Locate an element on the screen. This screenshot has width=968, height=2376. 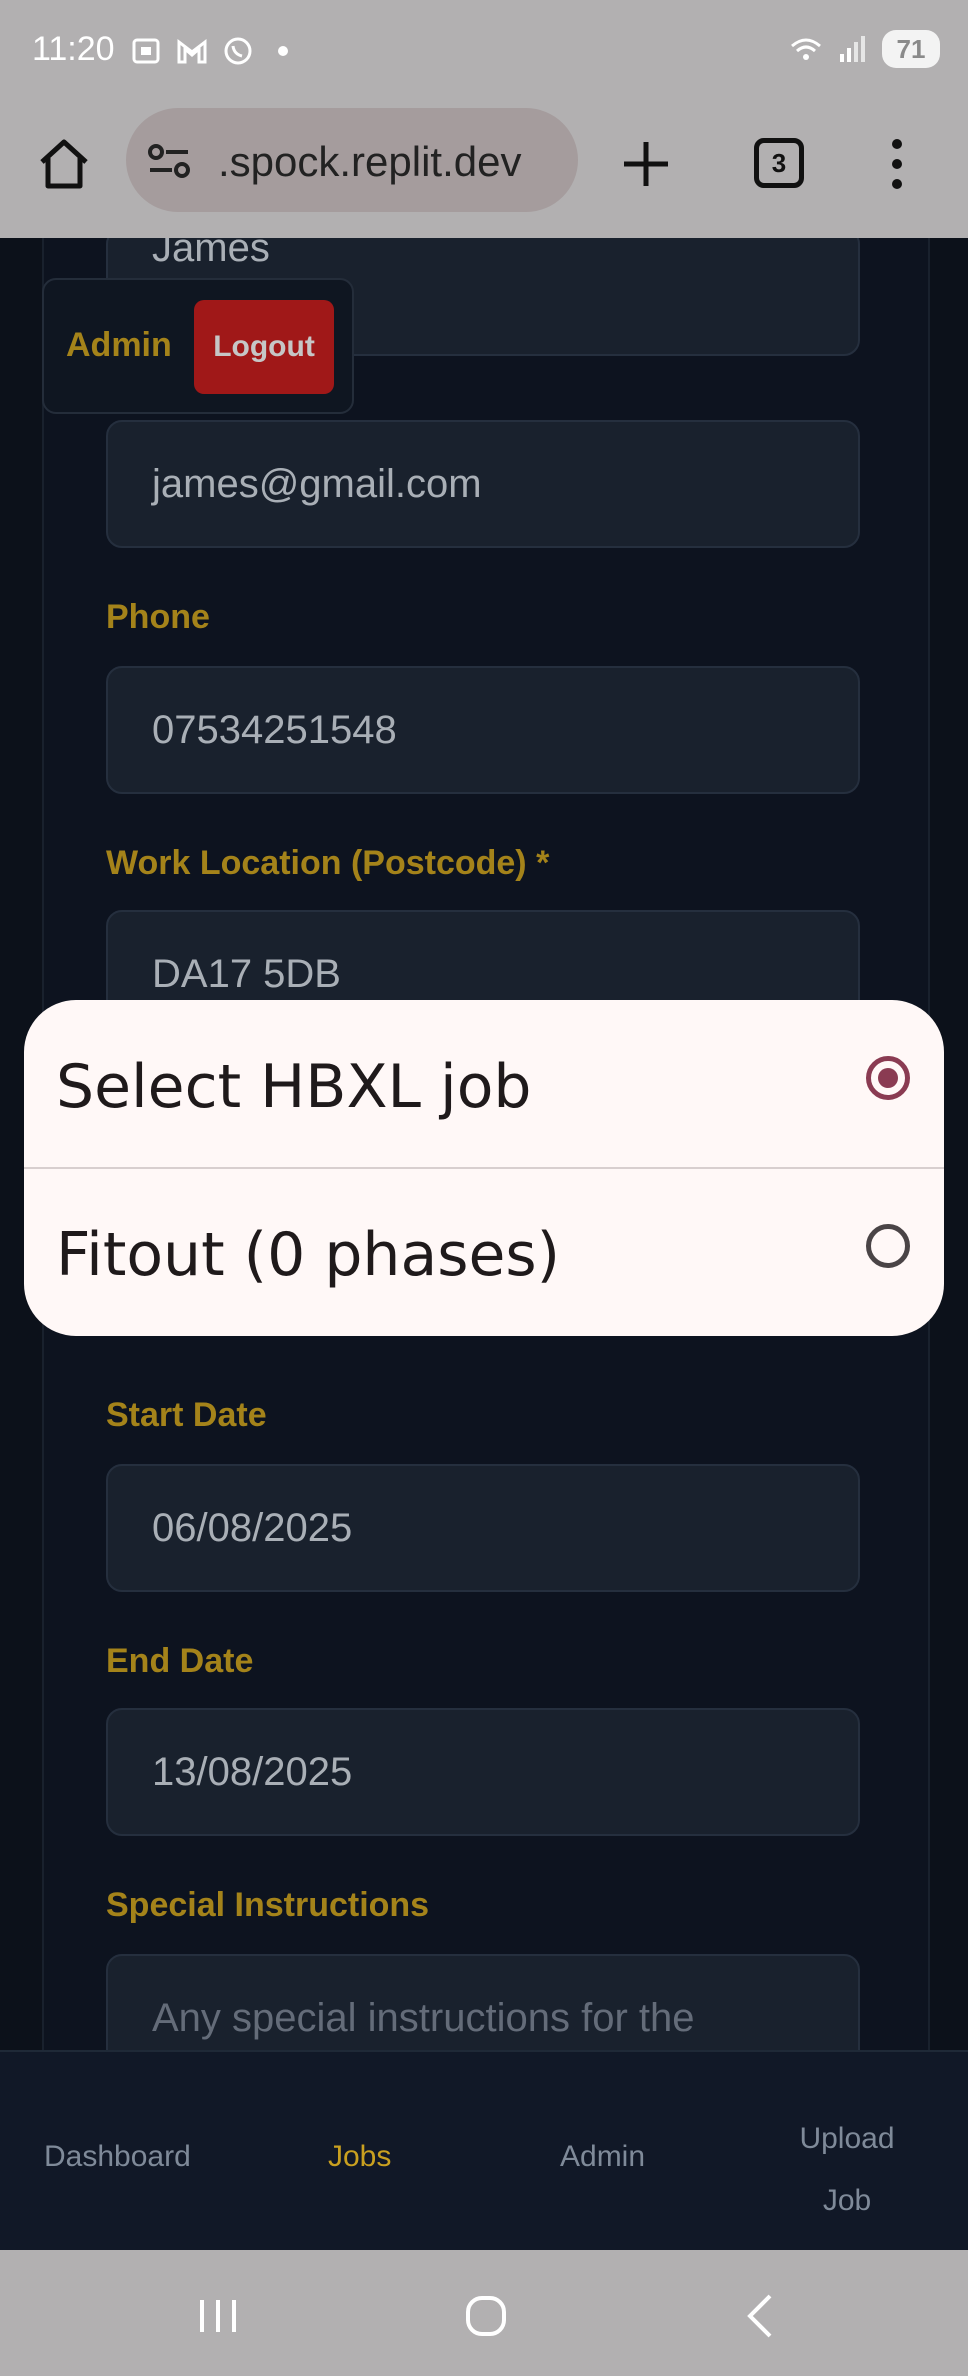
option-label: Fitout (0 phases) is located at coordinates (308, 1255).